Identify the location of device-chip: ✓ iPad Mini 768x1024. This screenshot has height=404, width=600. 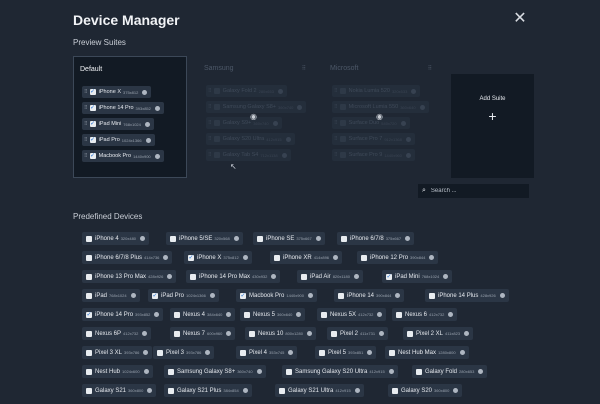
(417, 276).